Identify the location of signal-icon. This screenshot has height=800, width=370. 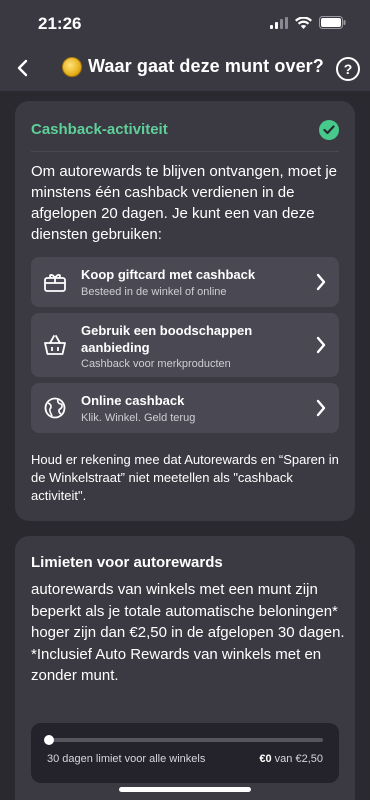
(279, 22).